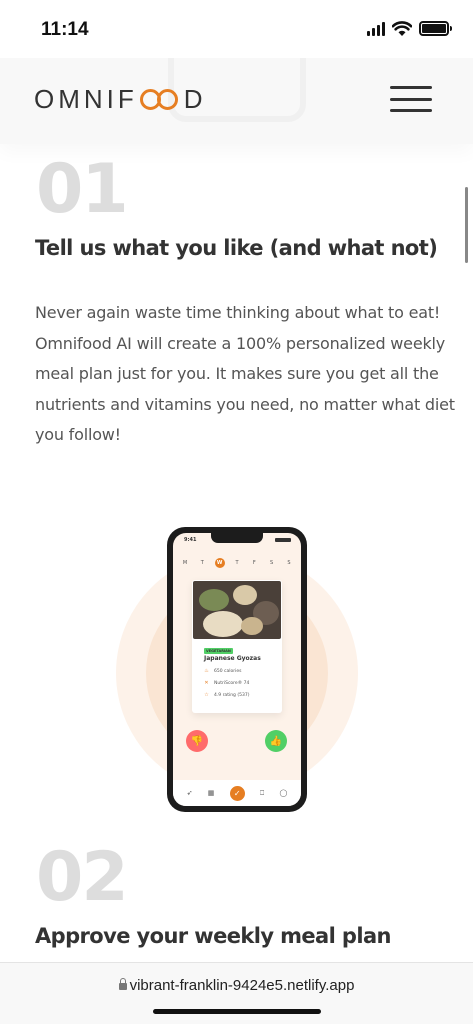  Describe the element at coordinates (185, 563) in the screenshot. I see `weekday-mon: M` at that location.